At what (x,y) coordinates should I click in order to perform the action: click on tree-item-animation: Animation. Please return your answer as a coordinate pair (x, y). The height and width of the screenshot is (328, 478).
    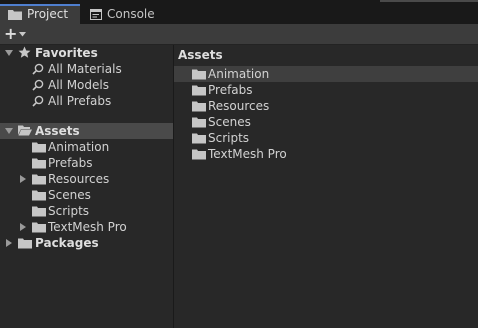
    Looking at the image, I should click on (86, 147).